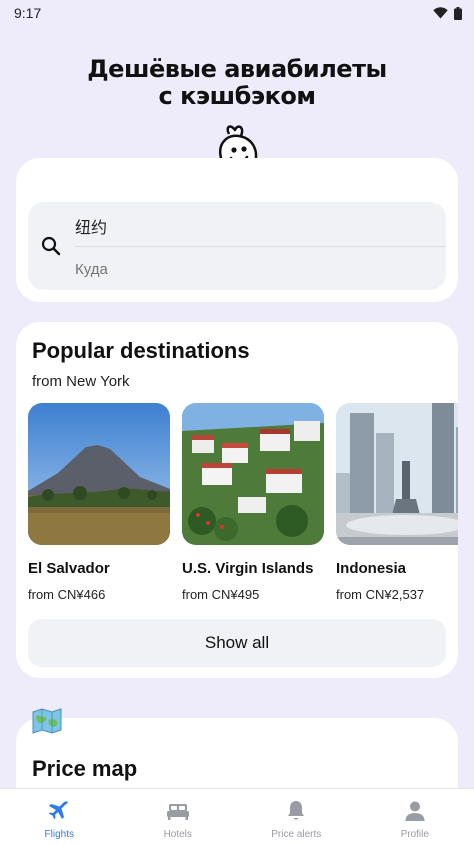  Describe the element at coordinates (221, 594) in the screenshot. I see `destination-price: from CN¥495` at that location.